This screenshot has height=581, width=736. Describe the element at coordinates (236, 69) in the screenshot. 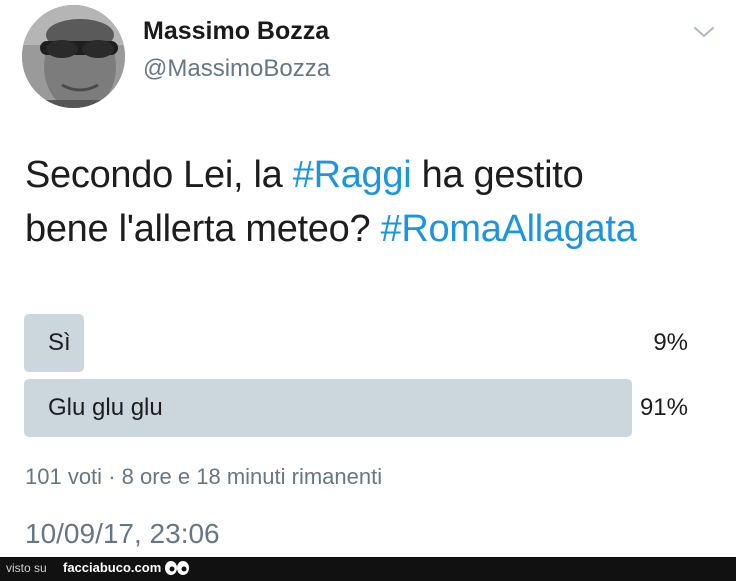

I see `user-handle: @MassimoBozza` at that location.